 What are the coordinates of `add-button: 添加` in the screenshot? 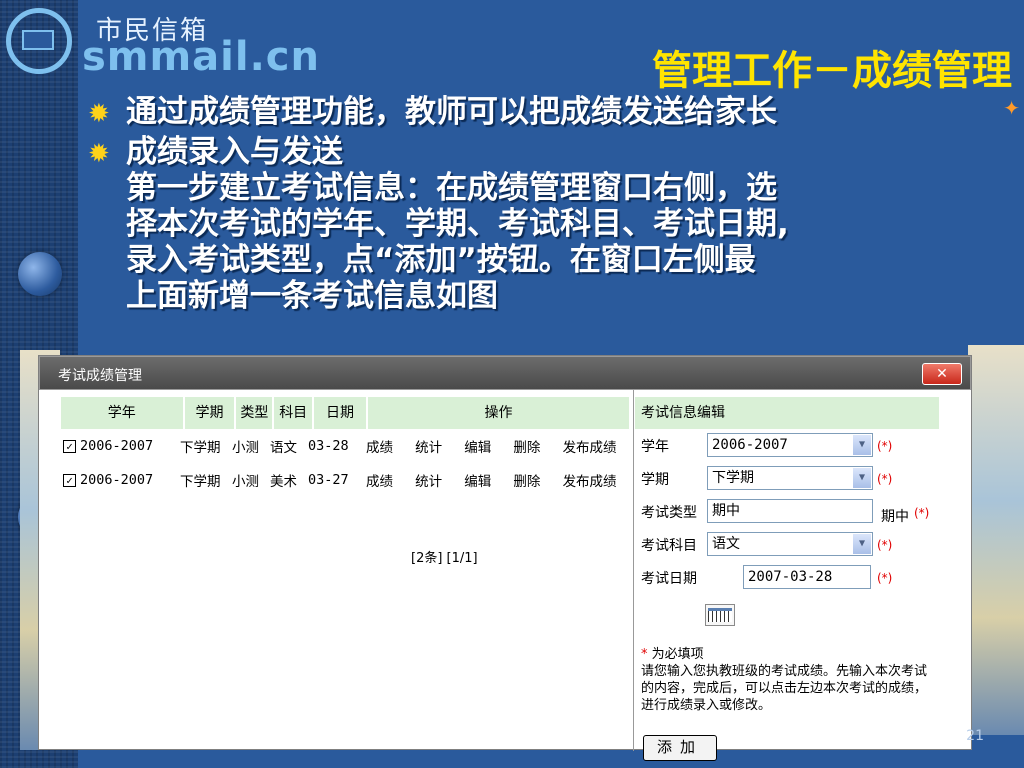 It's located at (680, 748).